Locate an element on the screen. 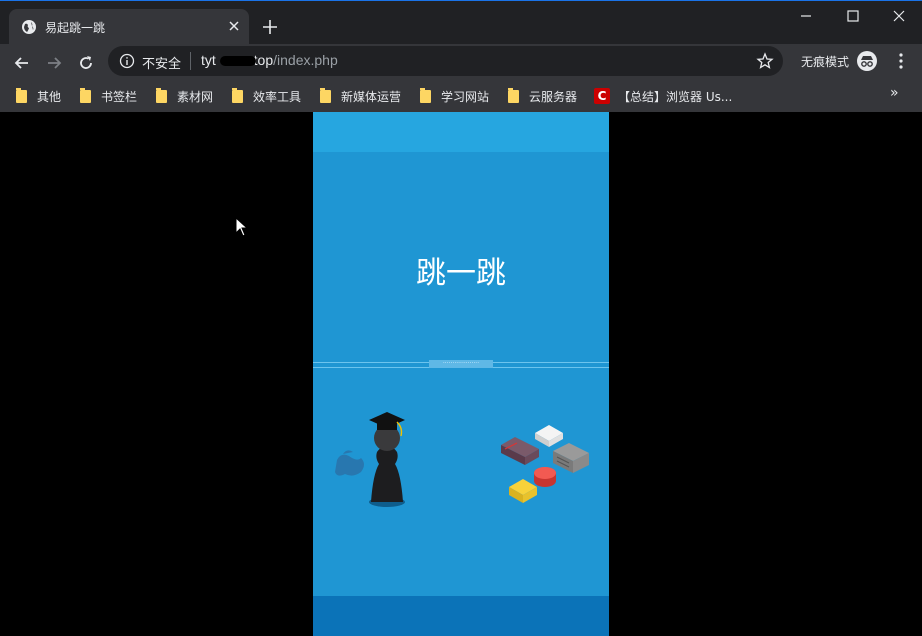 This screenshot has width=922, height=636. bookmark-item: 书签栏 is located at coordinates (108, 96).